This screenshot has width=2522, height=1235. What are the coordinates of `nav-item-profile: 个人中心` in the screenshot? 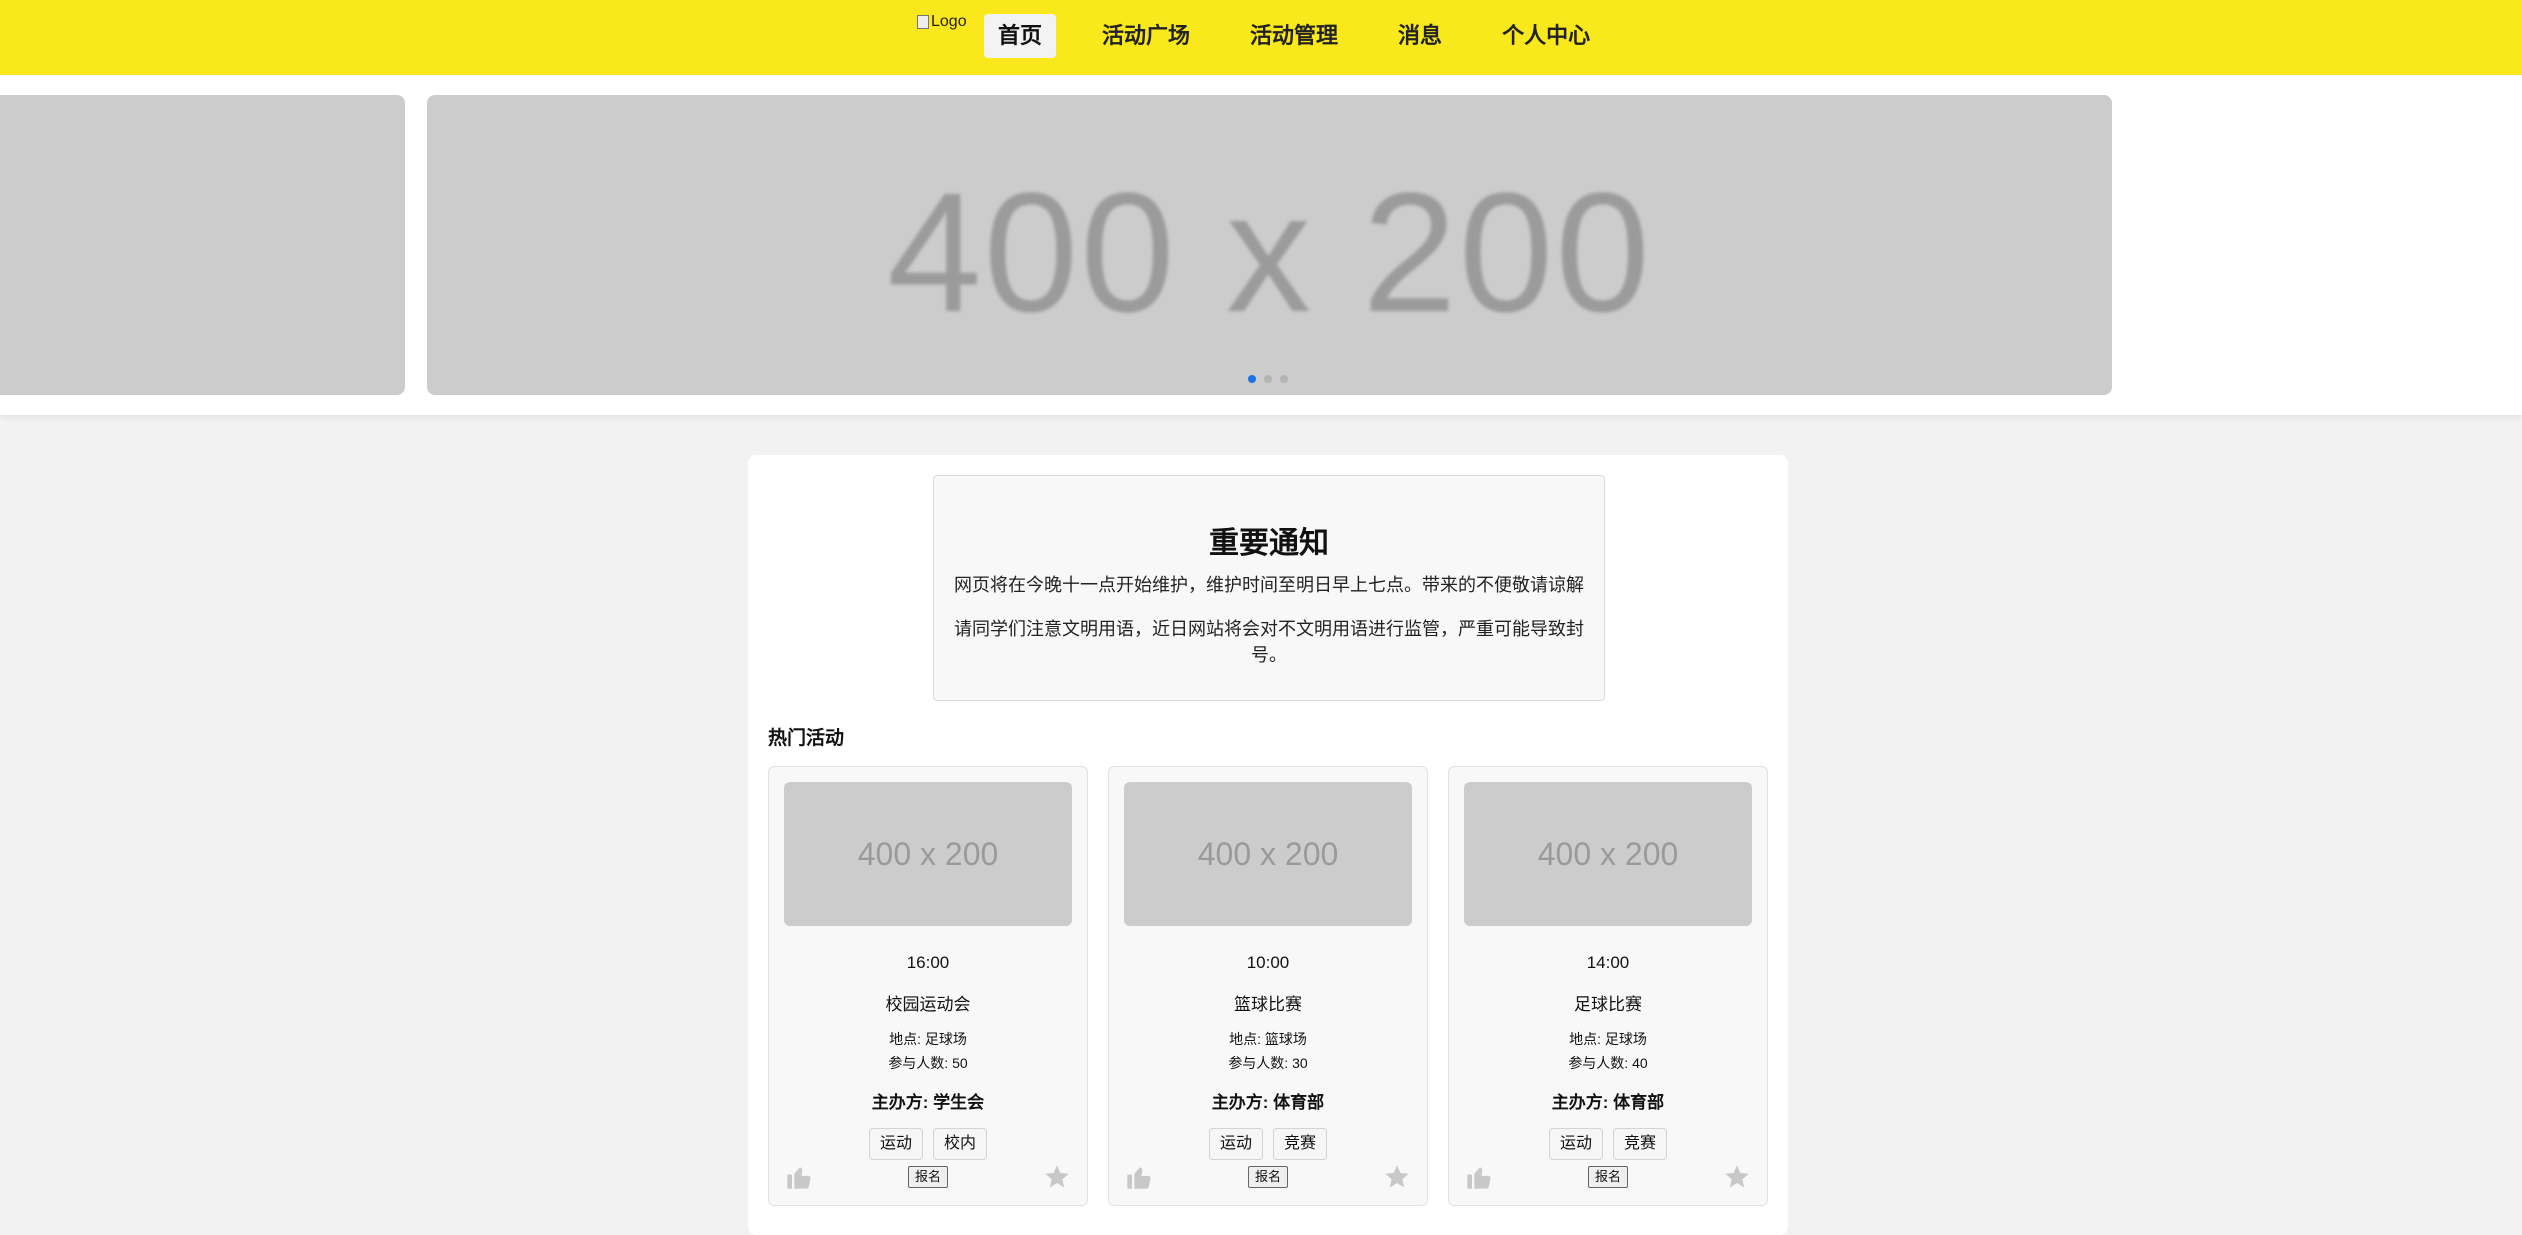 It's located at (1546, 36).